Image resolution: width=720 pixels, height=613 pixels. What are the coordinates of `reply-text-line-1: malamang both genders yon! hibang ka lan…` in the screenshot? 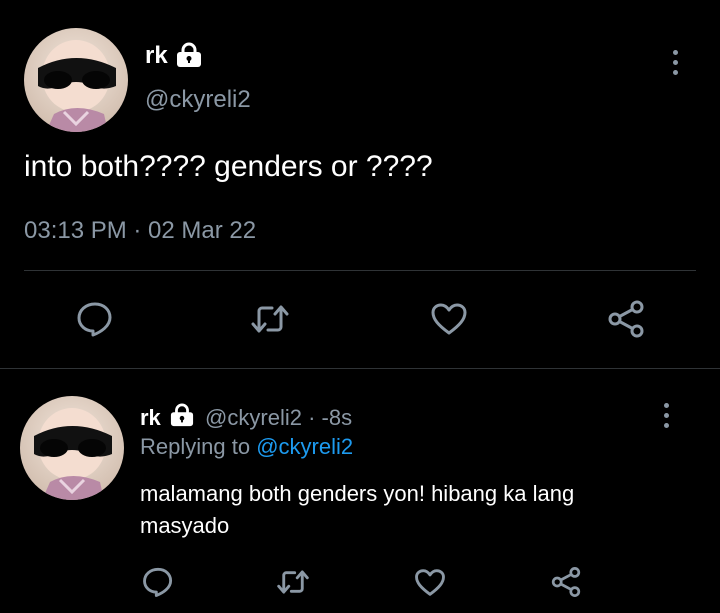 It's located at (357, 493).